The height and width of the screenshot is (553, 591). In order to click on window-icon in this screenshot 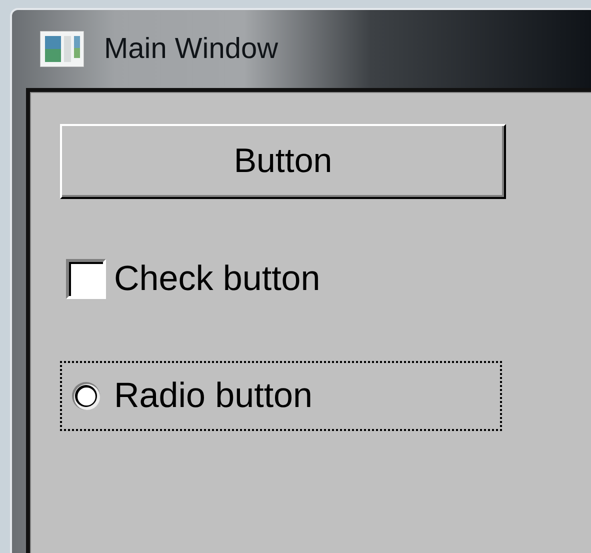, I will do `click(62, 49)`.